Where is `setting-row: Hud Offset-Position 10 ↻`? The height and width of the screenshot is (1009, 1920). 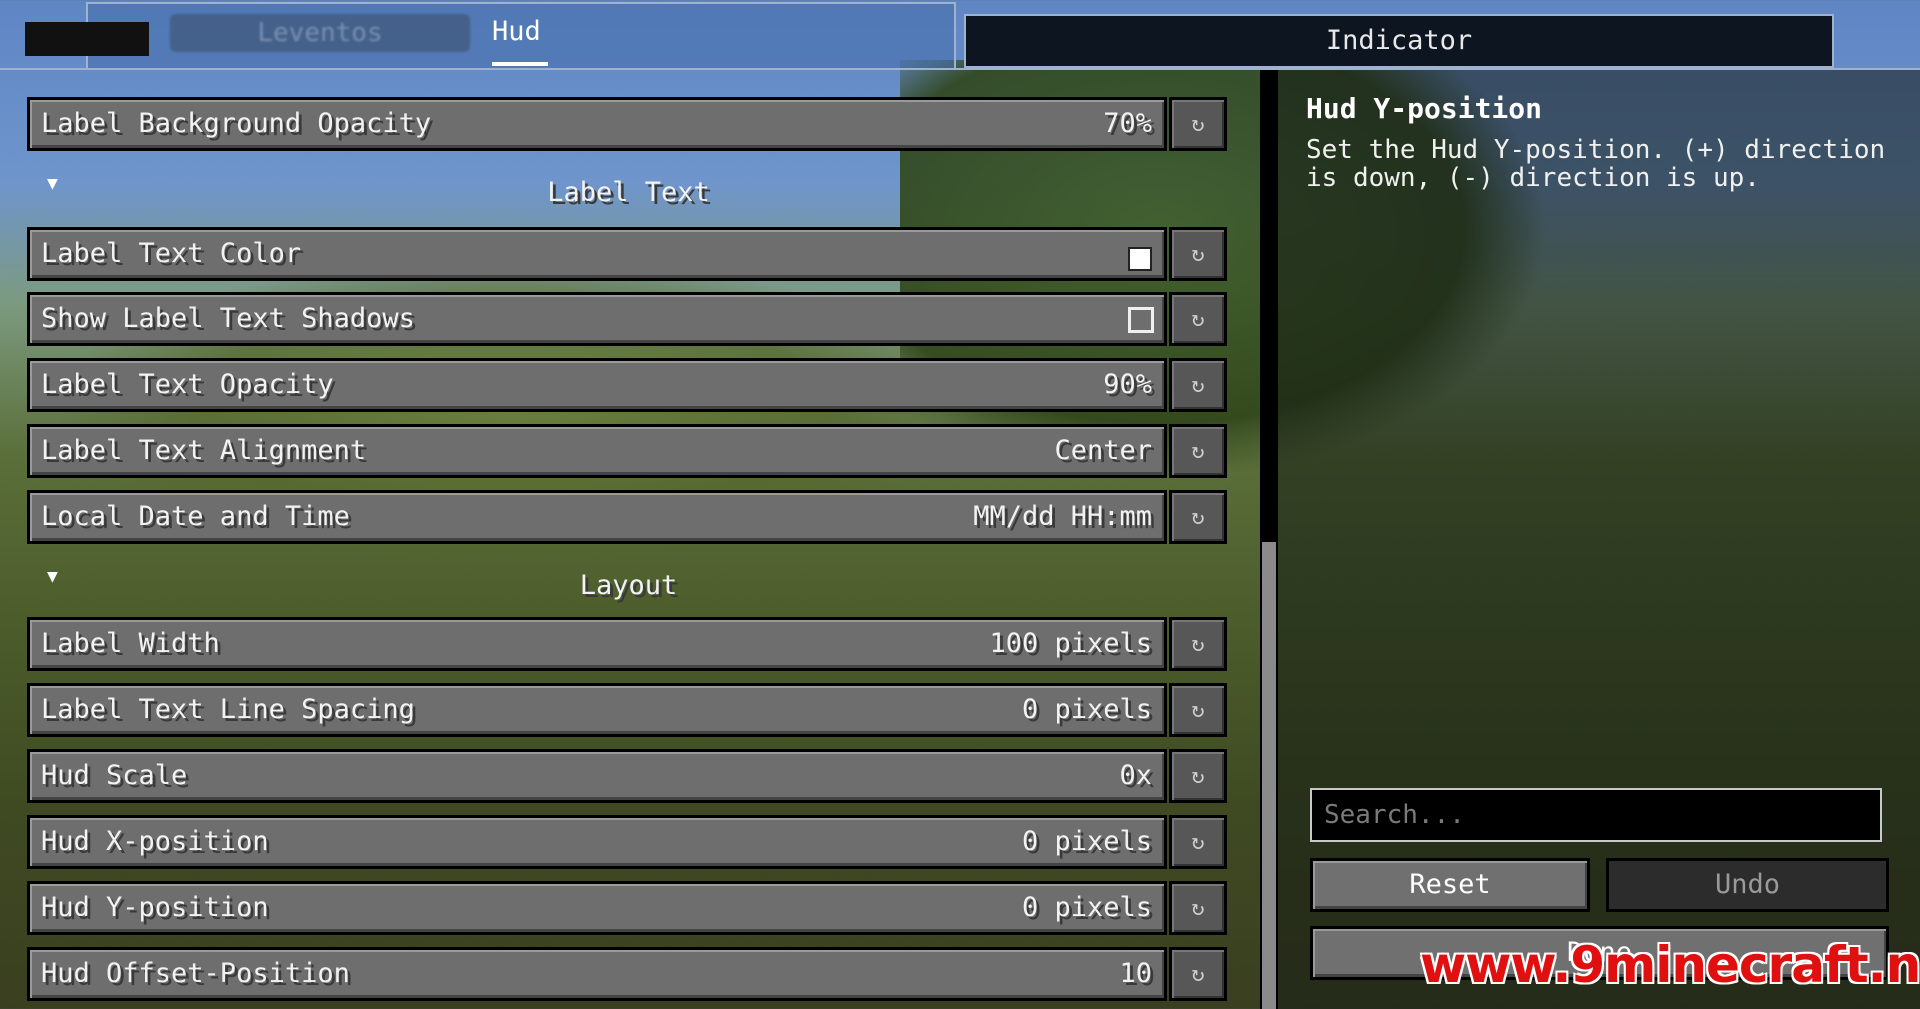 setting-row: Hud Offset-Position 10 ↻ is located at coordinates (628, 974).